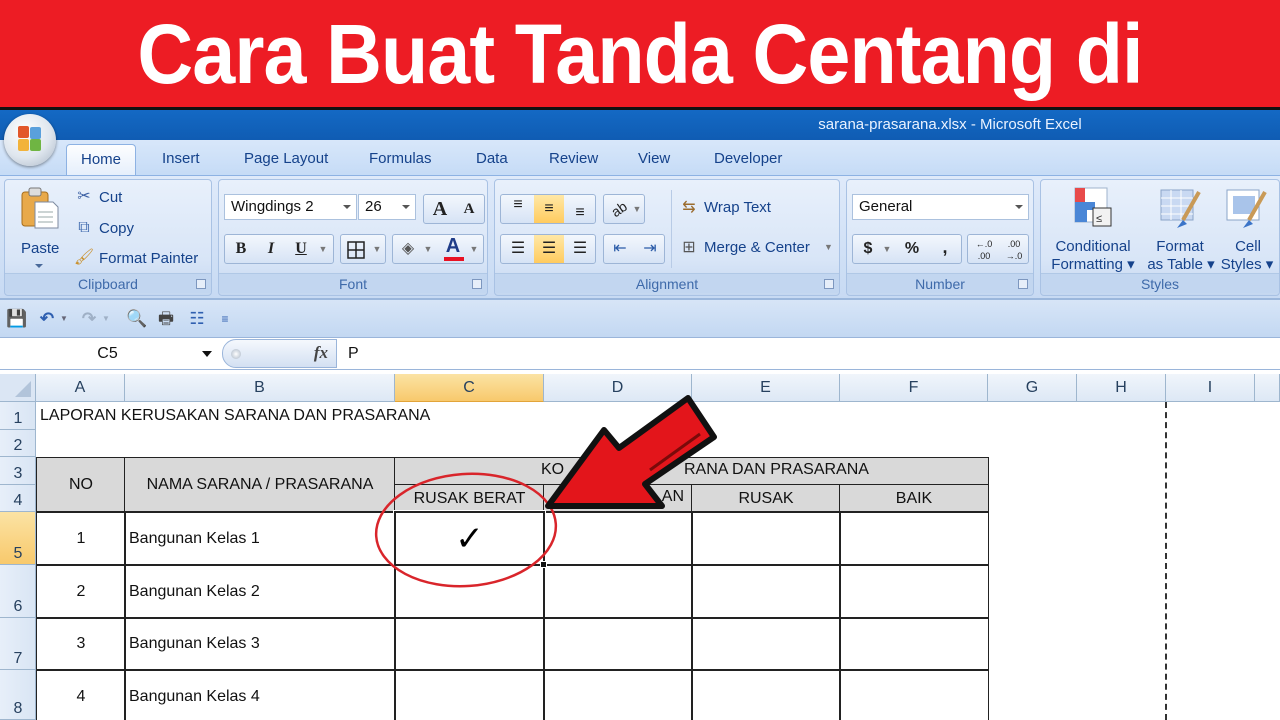  What do you see at coordinates (387, 207) in the screenshot?
I see `font-size-combo: 26` at bounding box center [387, 207].